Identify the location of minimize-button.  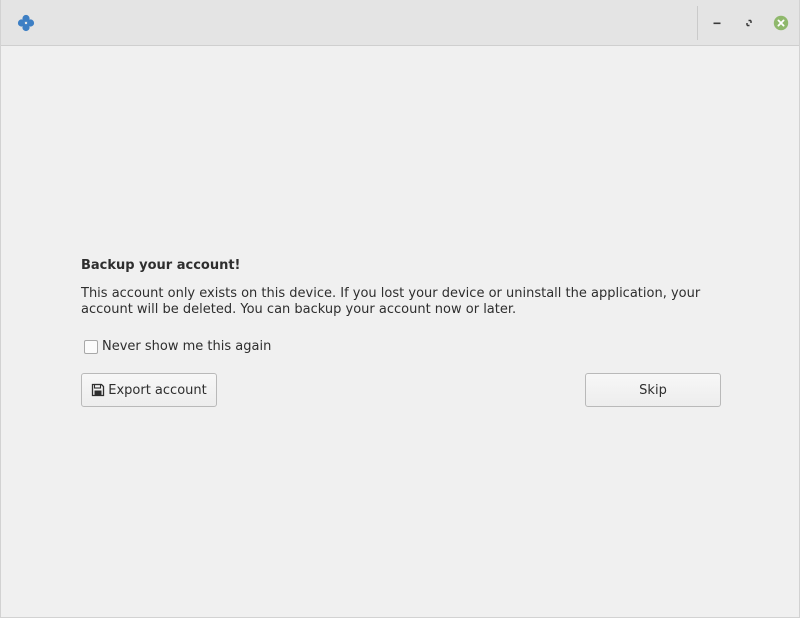
(717, 23).